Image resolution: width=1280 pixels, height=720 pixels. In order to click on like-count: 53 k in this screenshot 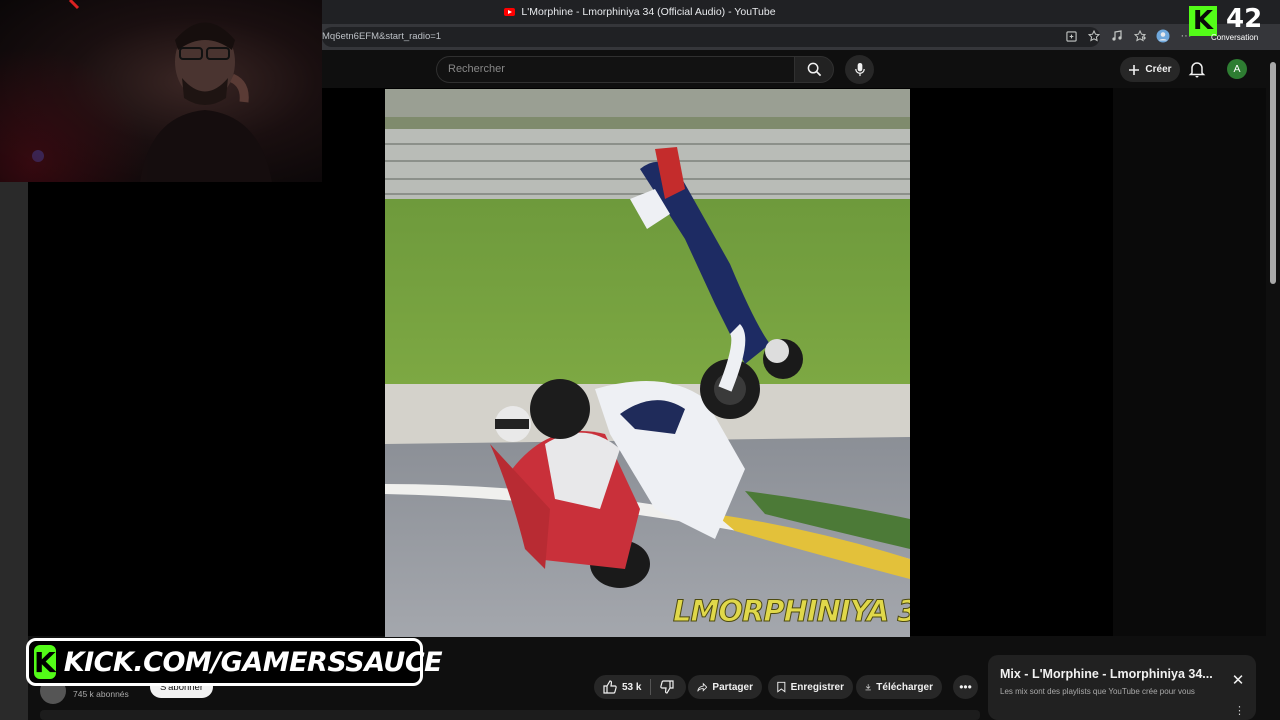, I will do `click(631, 687)`.